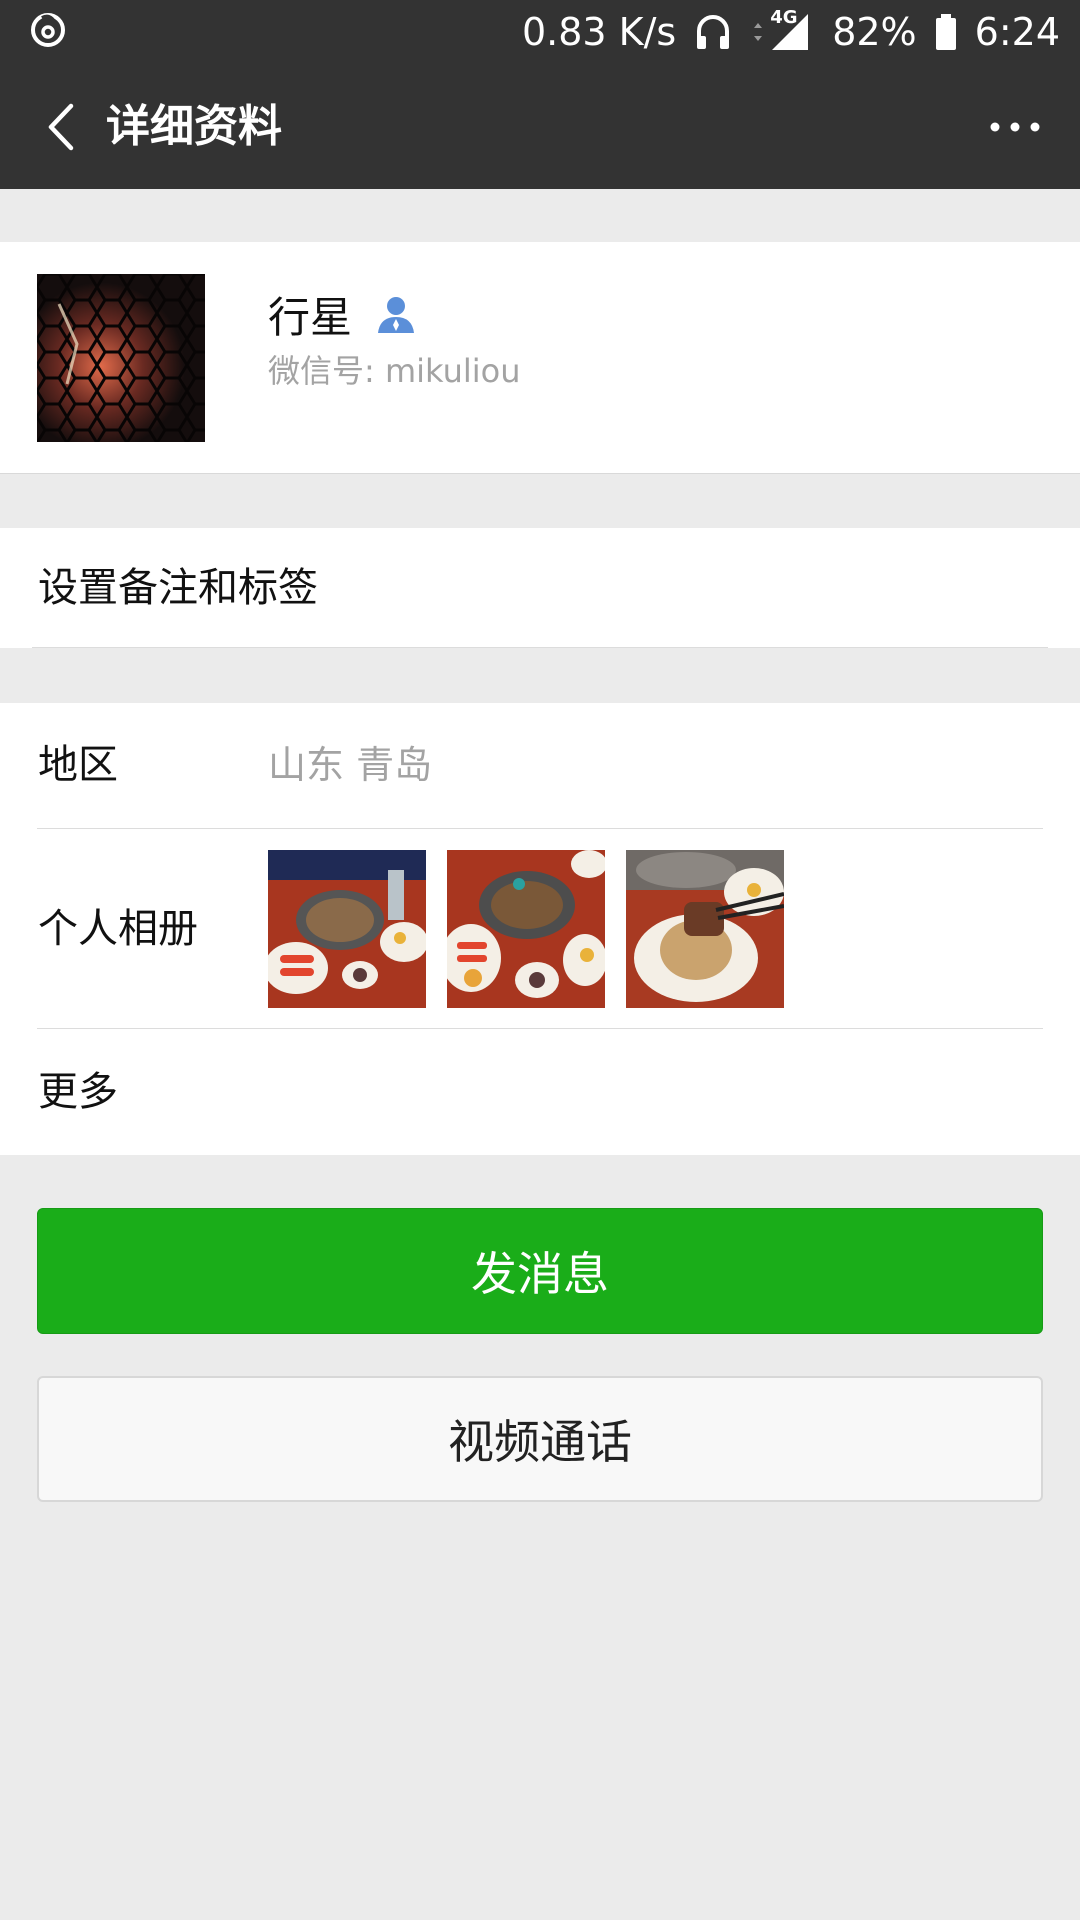 The image size is (1080, 1920). Describe the element at coordinates (540, 126) in the screenshot. I see `title-bar: 详细资料` at that location.